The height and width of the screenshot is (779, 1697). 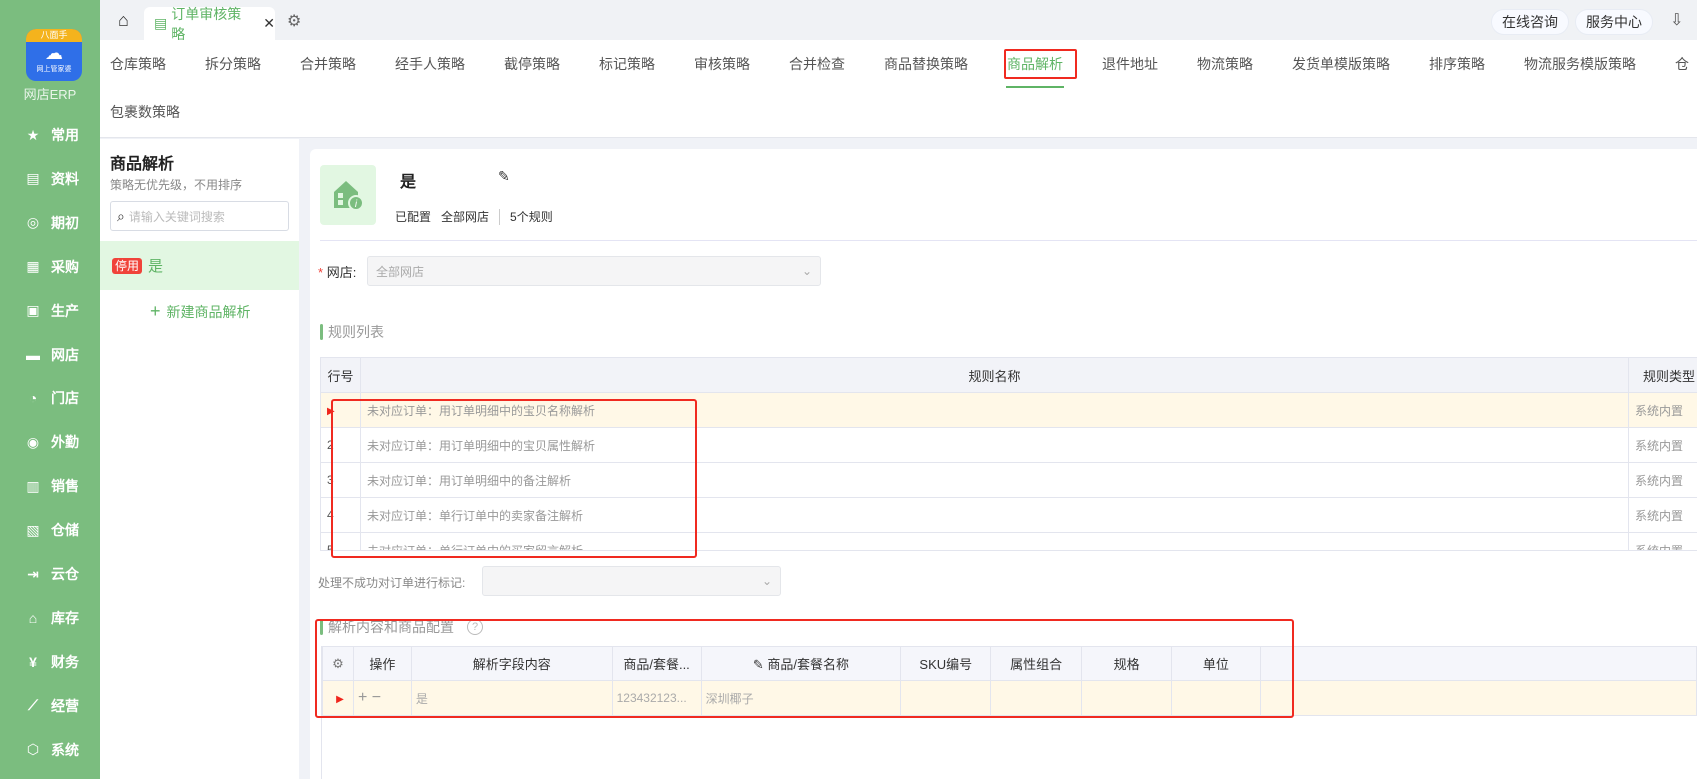 I want to click on sidebar-item-2: ◎ 期初, so click(x=52, y=223).